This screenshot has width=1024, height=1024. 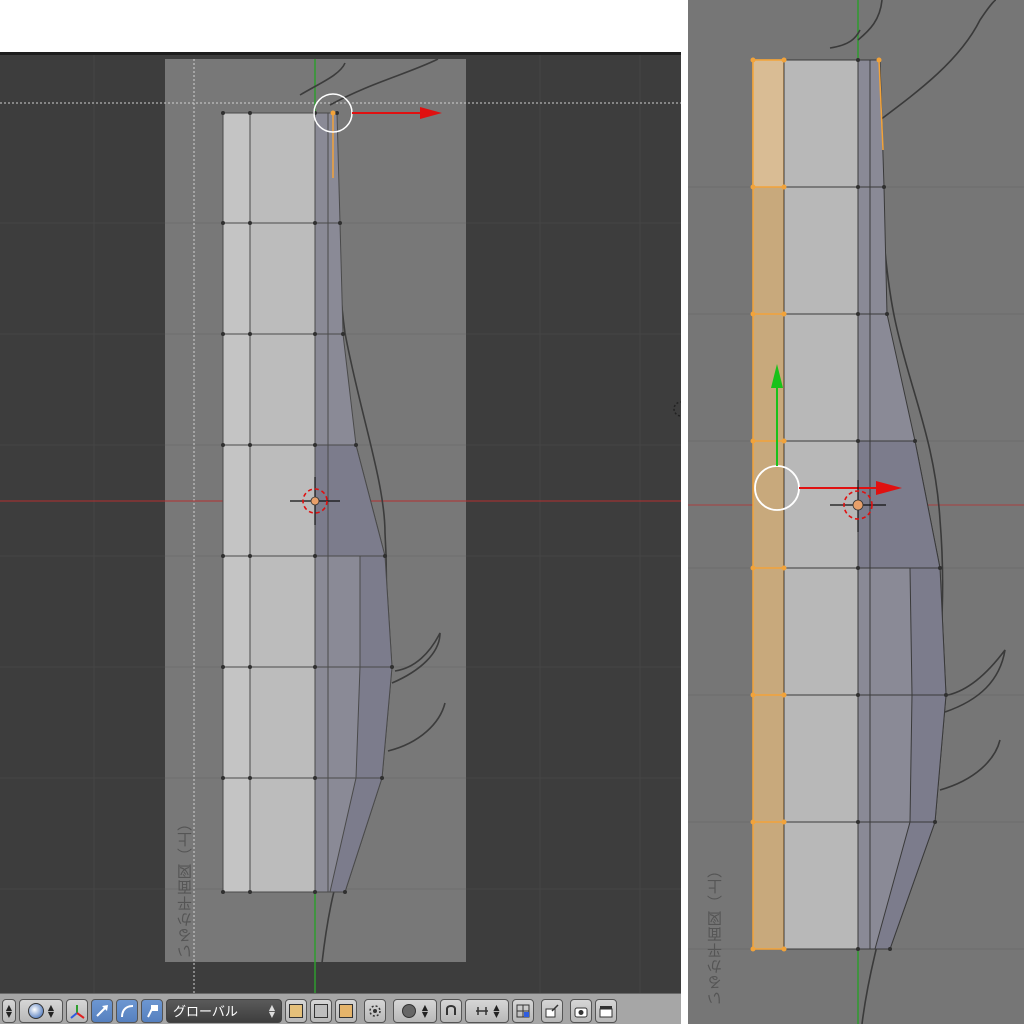 What do you see at coordinates (606, 1010) in the screenshot?
I see `clapperboard-icon` at bounding box center [606, 1010].